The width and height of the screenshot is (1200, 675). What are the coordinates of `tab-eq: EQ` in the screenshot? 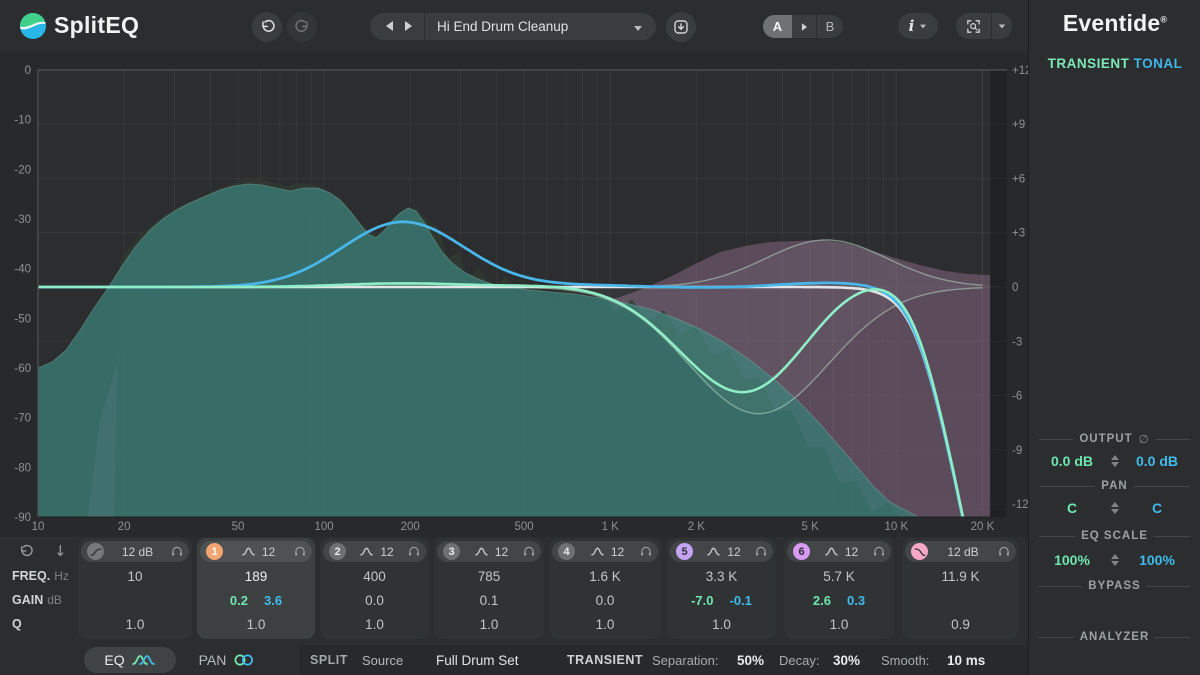 It's located at (130, 660).